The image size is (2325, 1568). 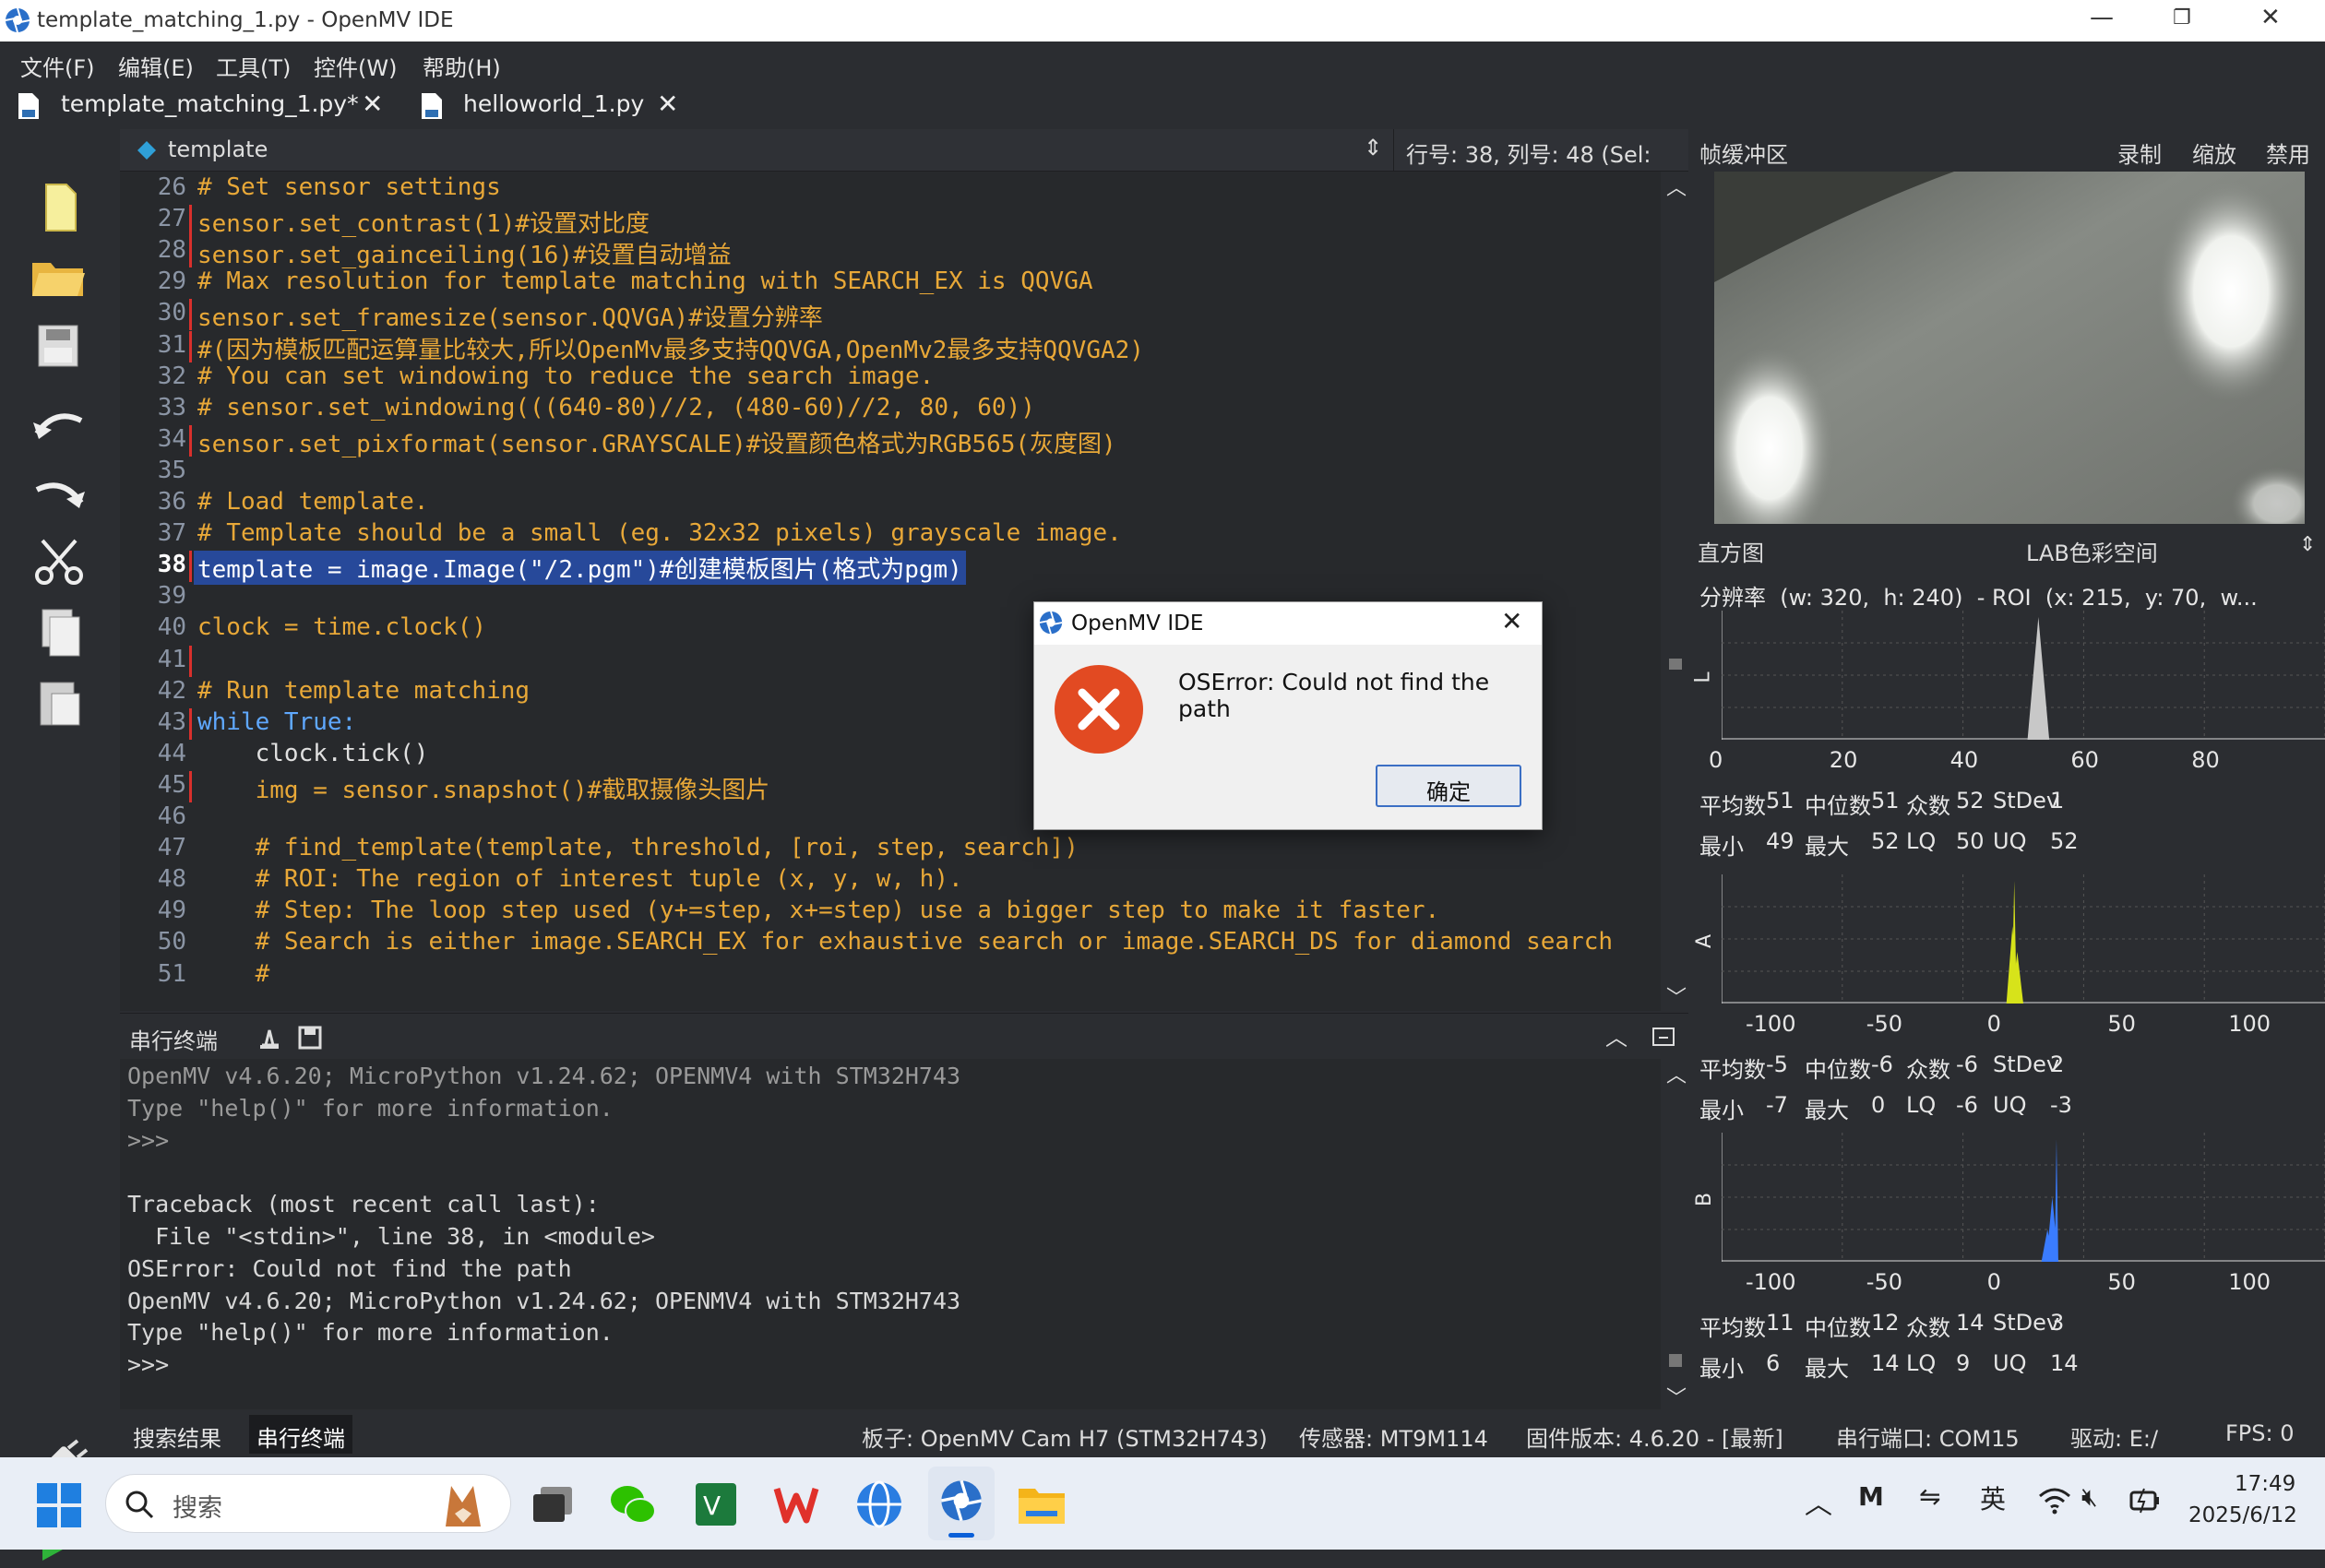 What do you see at coordinates (2265, 1484) in the screenshot?
I see `clock-time: 17:49` at bounding box center [2265, 1484].